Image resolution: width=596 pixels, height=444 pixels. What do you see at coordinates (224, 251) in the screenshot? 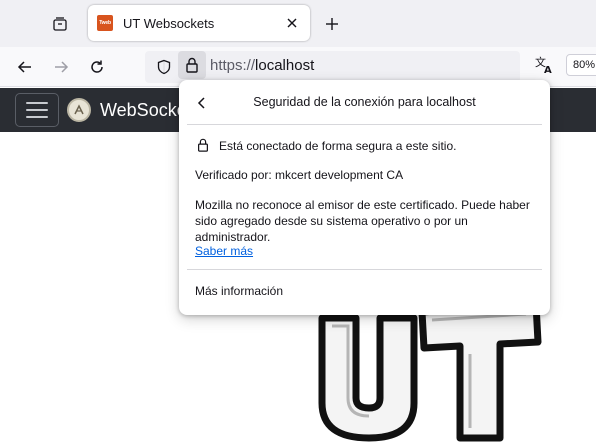
I see `learn-more-link: Saber más` at bounding box center [224, 251].